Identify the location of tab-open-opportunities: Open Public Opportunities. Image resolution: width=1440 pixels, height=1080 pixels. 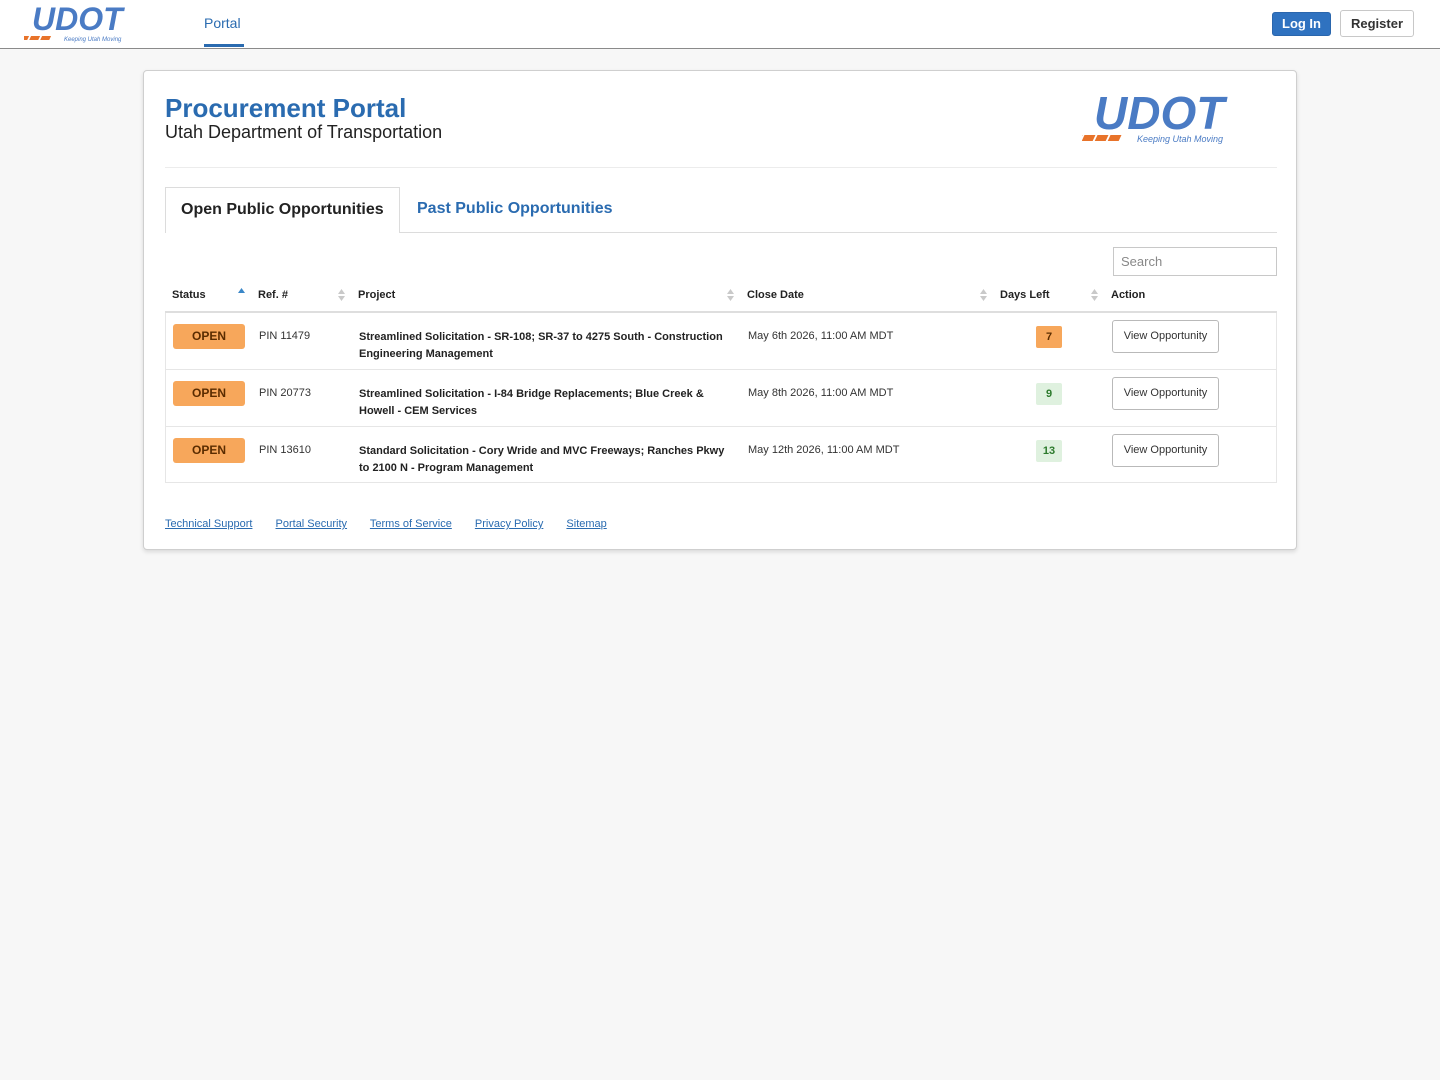
(282, 210).